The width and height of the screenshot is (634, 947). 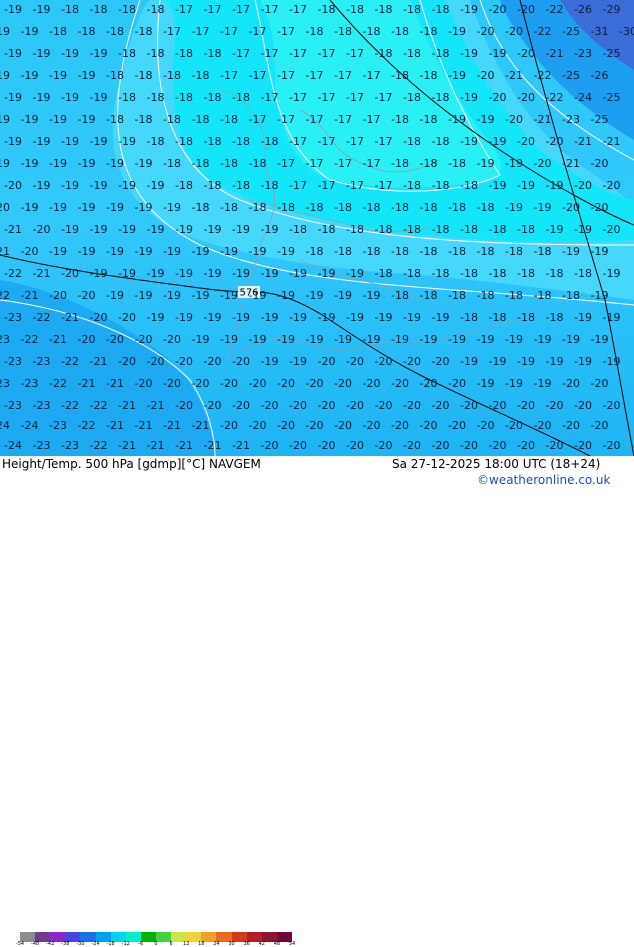 What do you see at coordinates (20, 944) in the screenshot?
I see `colorbar-tick-label: -54` at bounding box center [20, 944].